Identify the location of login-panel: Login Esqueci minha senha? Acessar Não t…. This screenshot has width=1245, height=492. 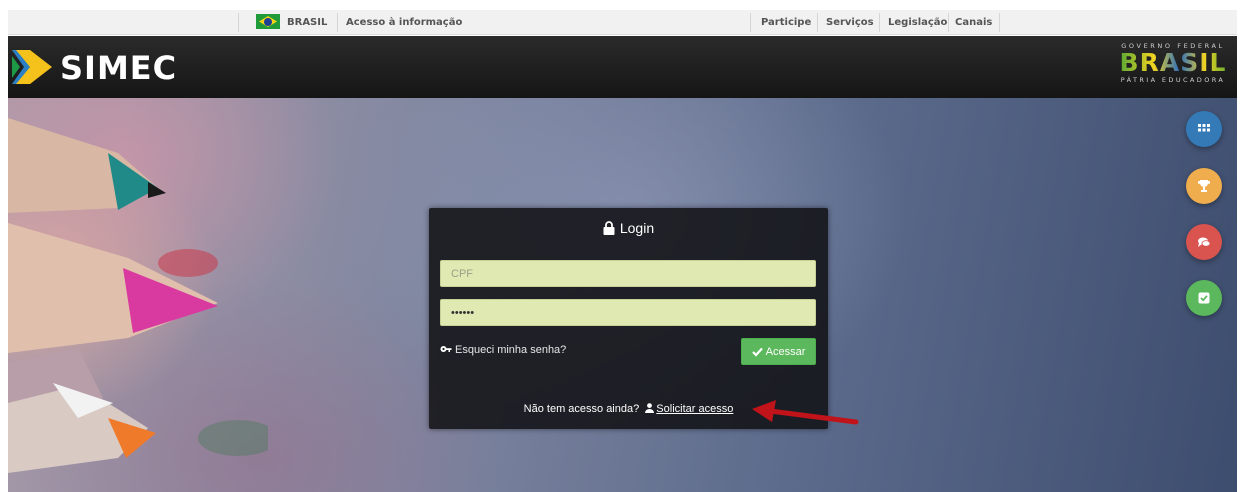
(628, 318).